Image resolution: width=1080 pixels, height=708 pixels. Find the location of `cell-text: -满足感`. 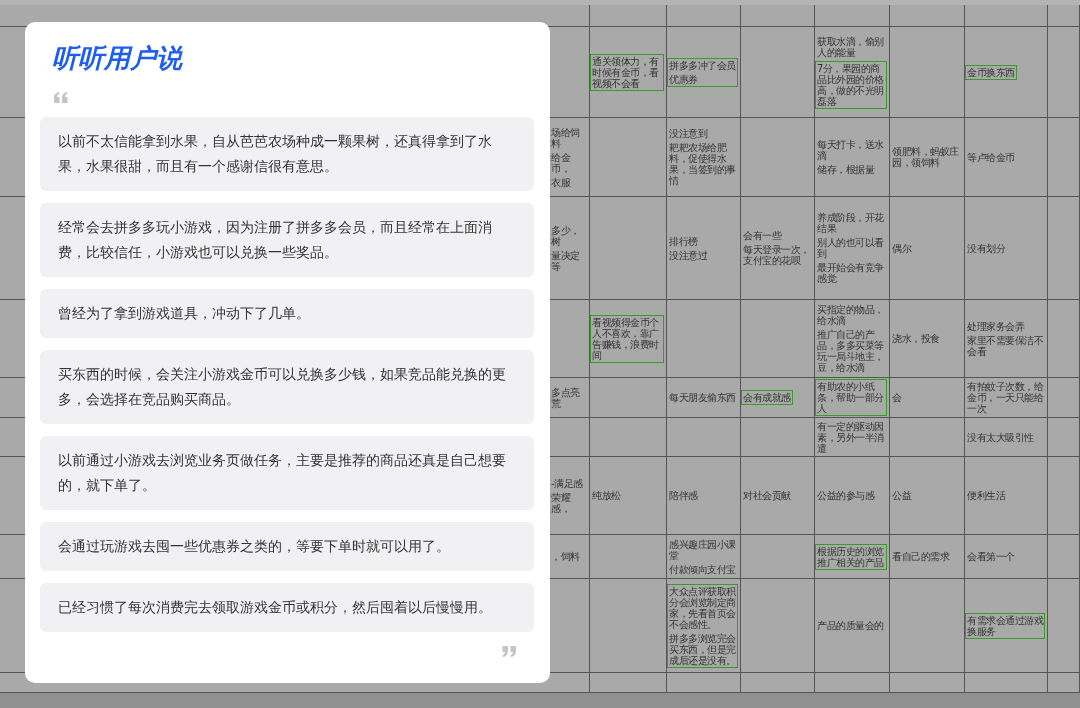

cell-text: -满足感 is located at coordinates (567, 483).